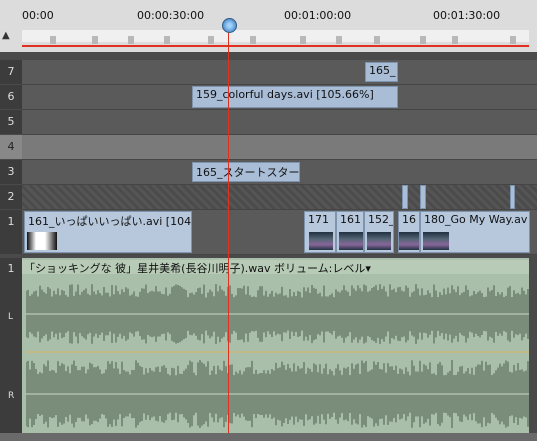  I want to click on clip: 165_スタートスター., so click(246, 172).